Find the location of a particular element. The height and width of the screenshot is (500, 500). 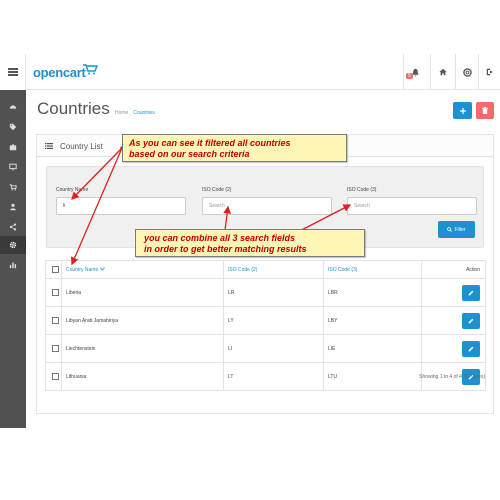

sidebar-item-customers is located at coordinates (13, 207).